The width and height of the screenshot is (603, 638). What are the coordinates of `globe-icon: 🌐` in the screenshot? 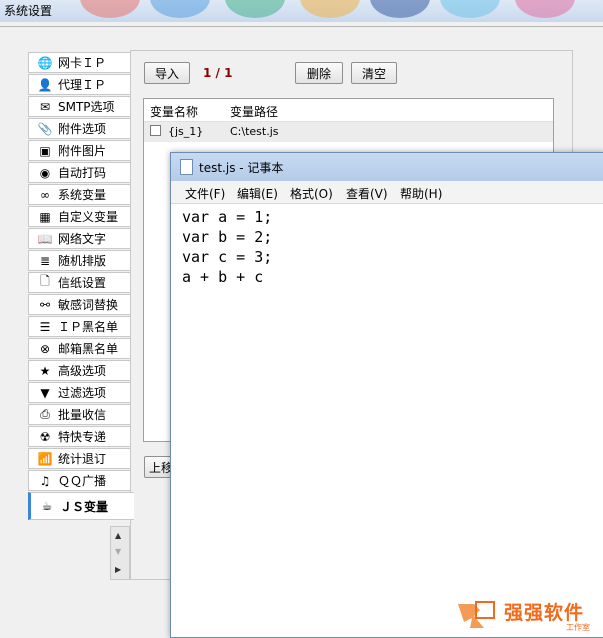 It's located at (45, 62).